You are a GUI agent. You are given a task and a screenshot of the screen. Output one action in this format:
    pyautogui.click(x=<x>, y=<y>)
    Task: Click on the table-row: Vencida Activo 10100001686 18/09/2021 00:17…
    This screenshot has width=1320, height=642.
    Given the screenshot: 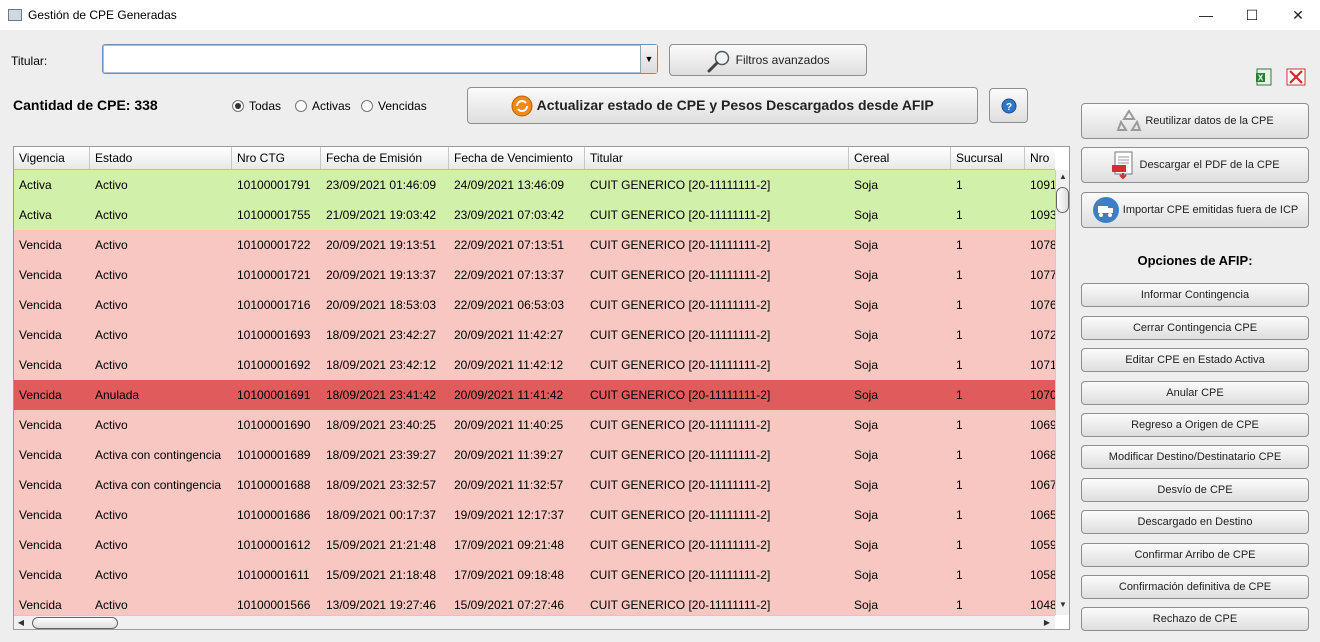 What is the action you would take?
    pyautogui.click(x=534, y=515)
    